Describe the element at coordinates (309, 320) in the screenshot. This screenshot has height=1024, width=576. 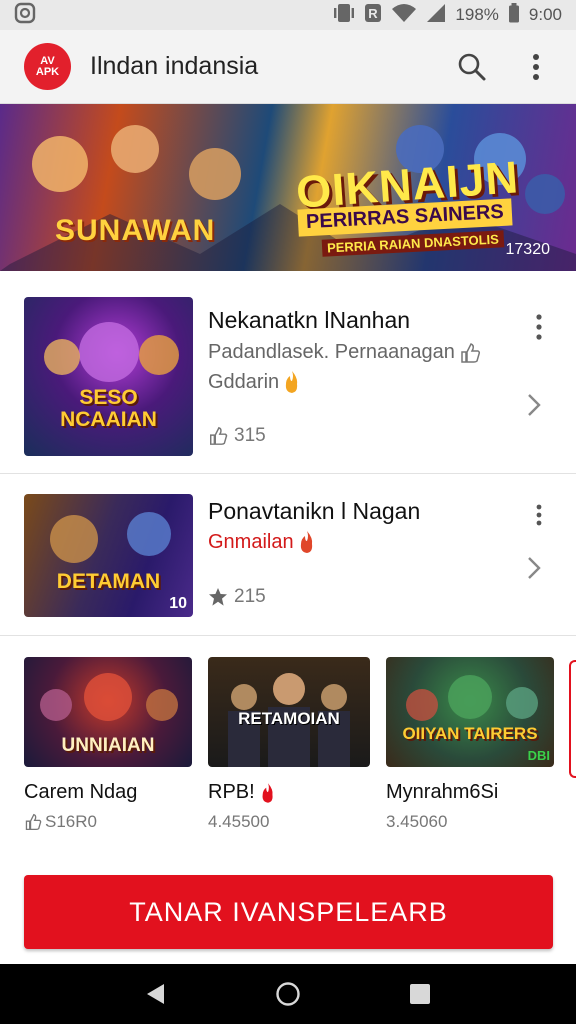
I see `game-title: Nekanatkn lNanhan` at that location.